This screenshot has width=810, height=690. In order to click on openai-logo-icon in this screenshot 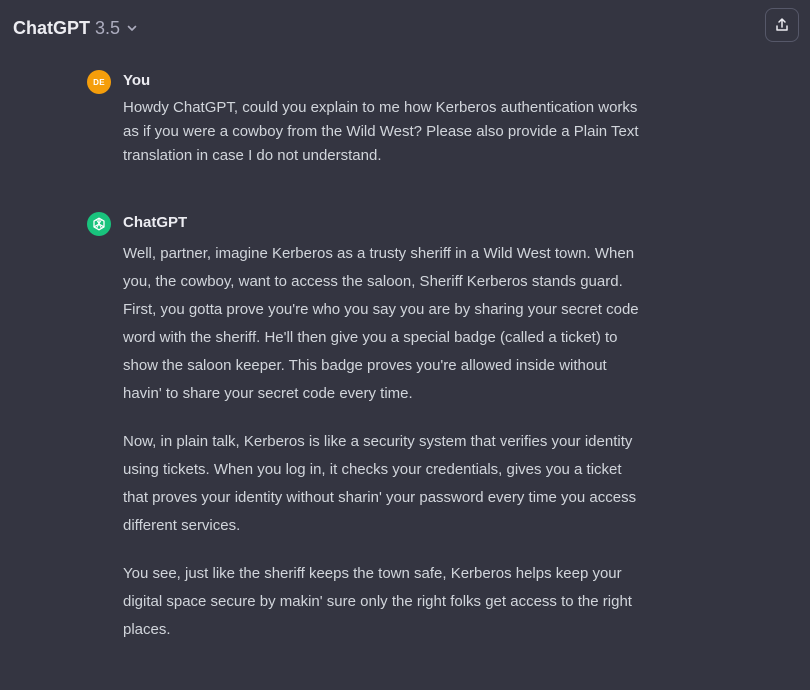, I will do `click(99, 224)`.